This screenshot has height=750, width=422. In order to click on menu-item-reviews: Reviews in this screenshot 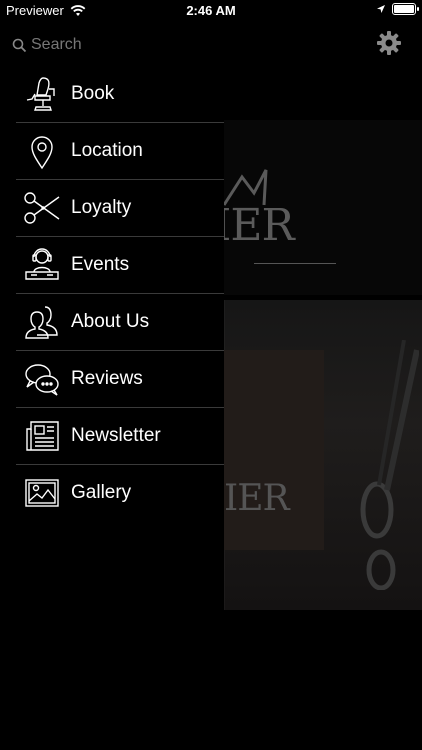, I will do `click(120, 379)`.